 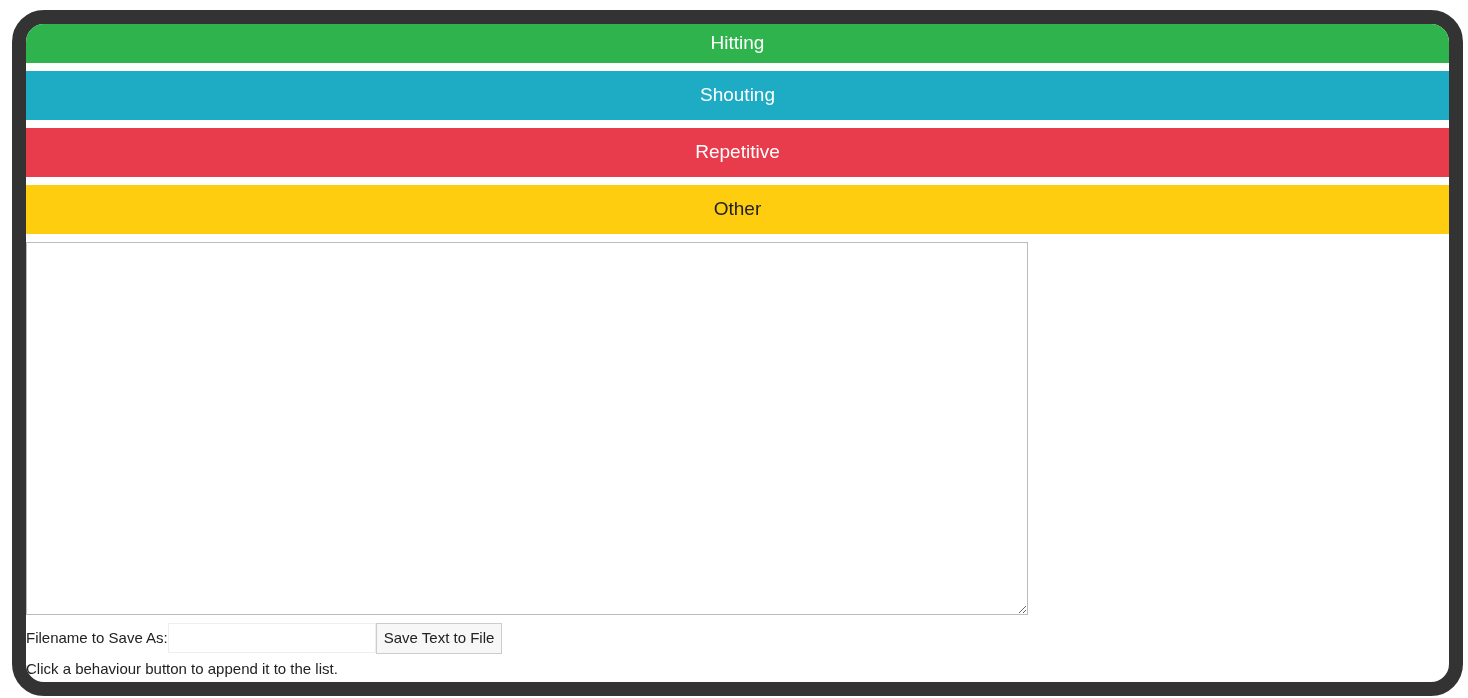 What do you see at coordinates (737, 95) in the screenshot?
I see `behaviour-button: Shouting` at bounding box center [737, 95].